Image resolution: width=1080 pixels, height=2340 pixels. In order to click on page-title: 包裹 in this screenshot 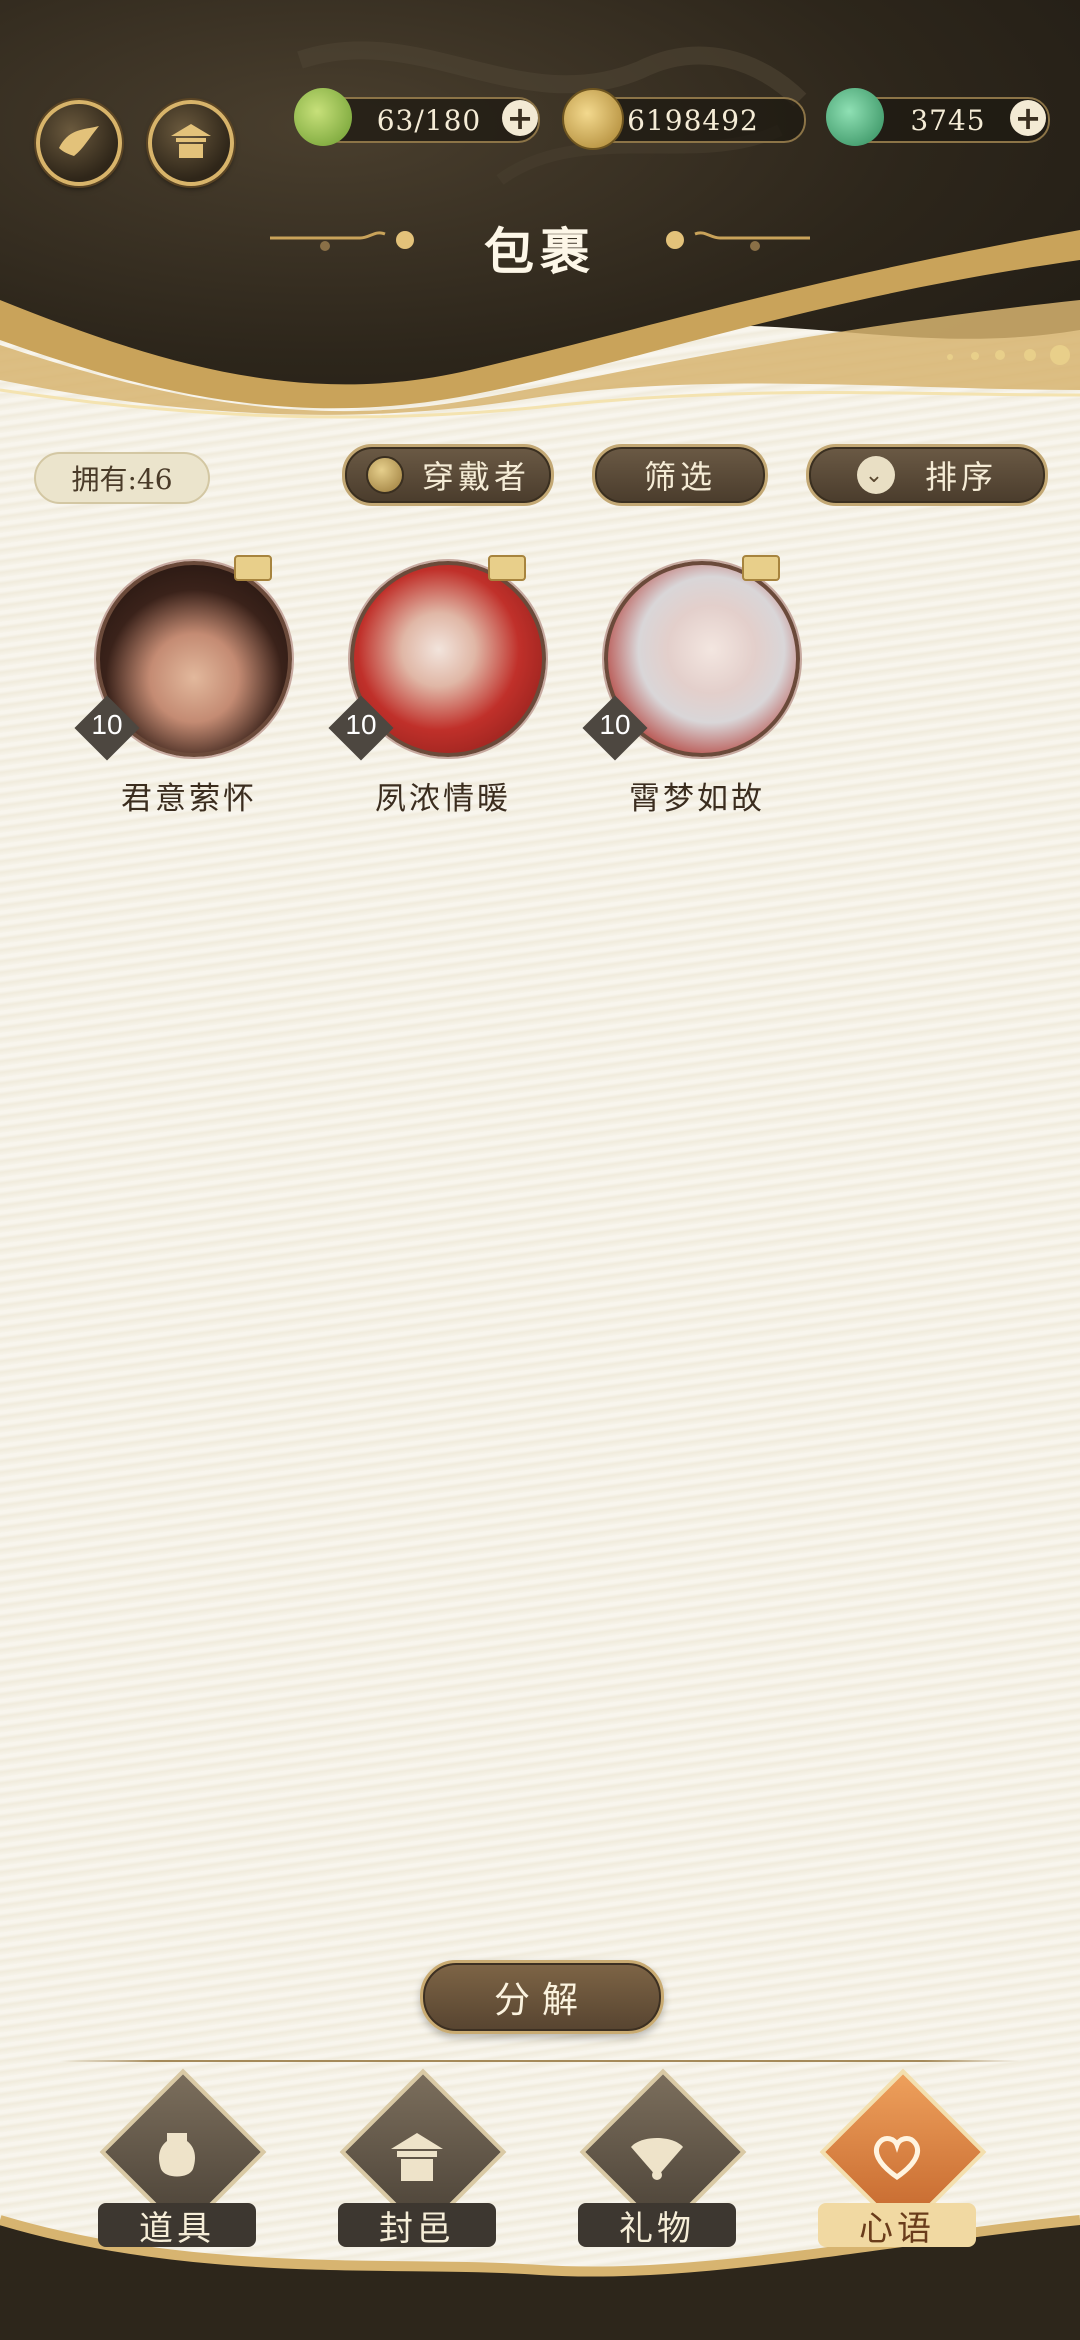, I will do `click(540, 251)`.